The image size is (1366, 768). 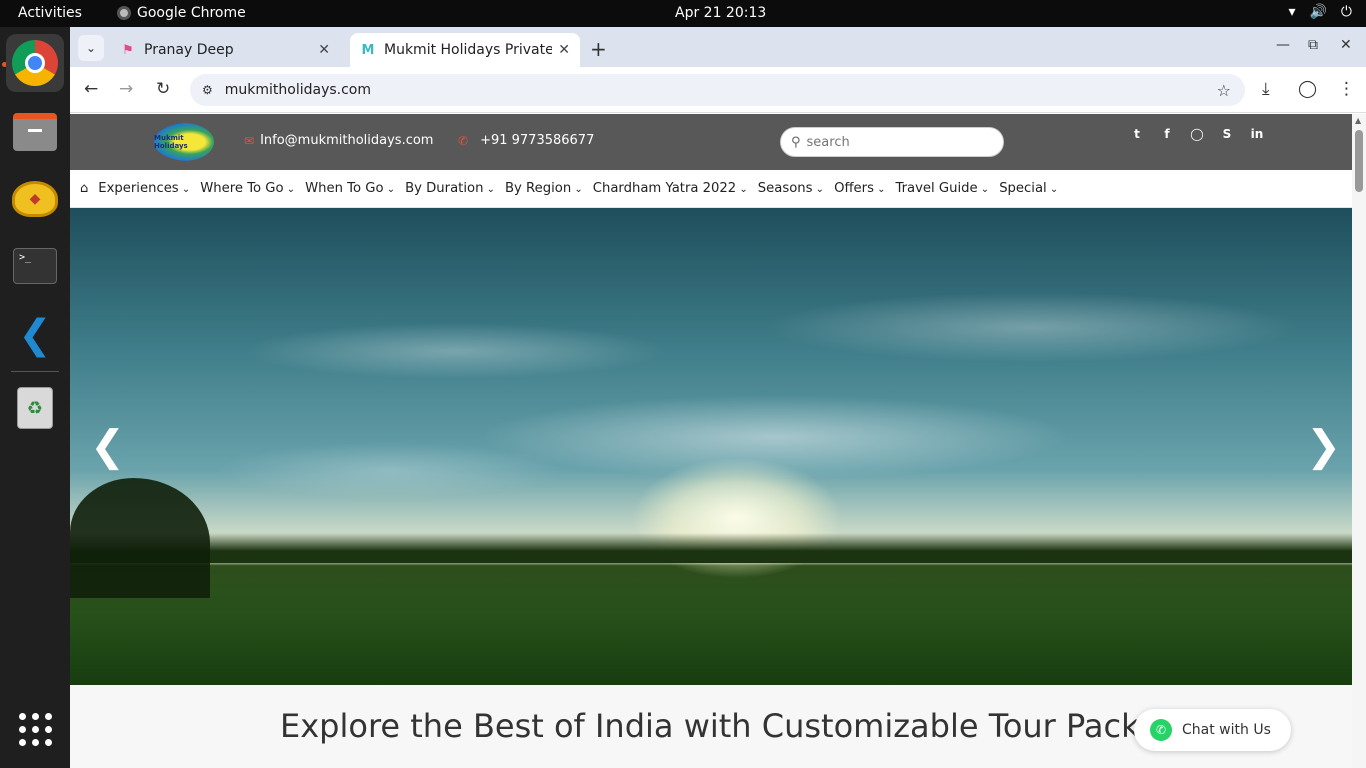 I want to click on slider-next-icon: ❯, so click(x=1323, y=445).